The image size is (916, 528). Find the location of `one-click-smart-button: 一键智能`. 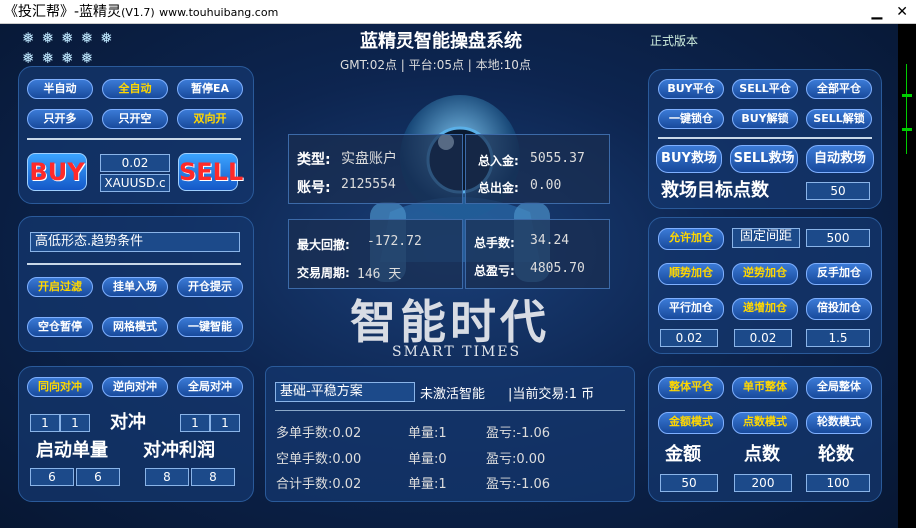

one-click-smart-button: 一键智能 is located at coordinates (210, 327).